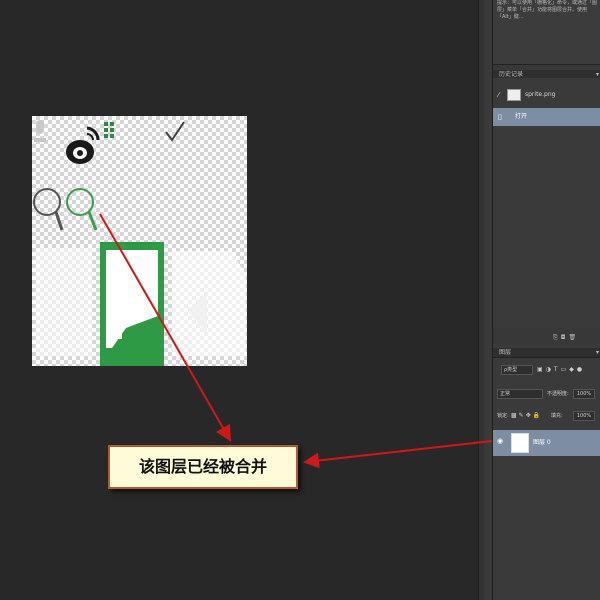  Describe the element at coordinates (203, 467) in the screenshot. I see `callout-box: 该图层已经被合并` at that location.